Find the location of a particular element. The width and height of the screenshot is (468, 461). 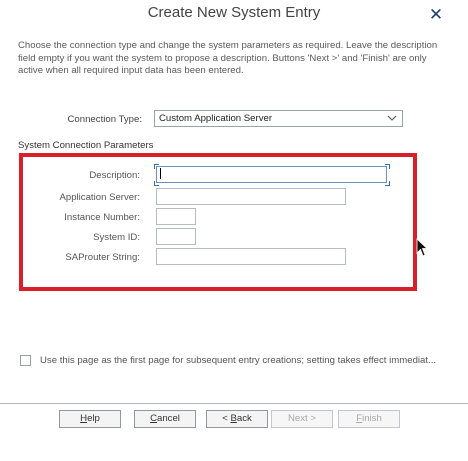

description-input is located at coordinates (271, 174).